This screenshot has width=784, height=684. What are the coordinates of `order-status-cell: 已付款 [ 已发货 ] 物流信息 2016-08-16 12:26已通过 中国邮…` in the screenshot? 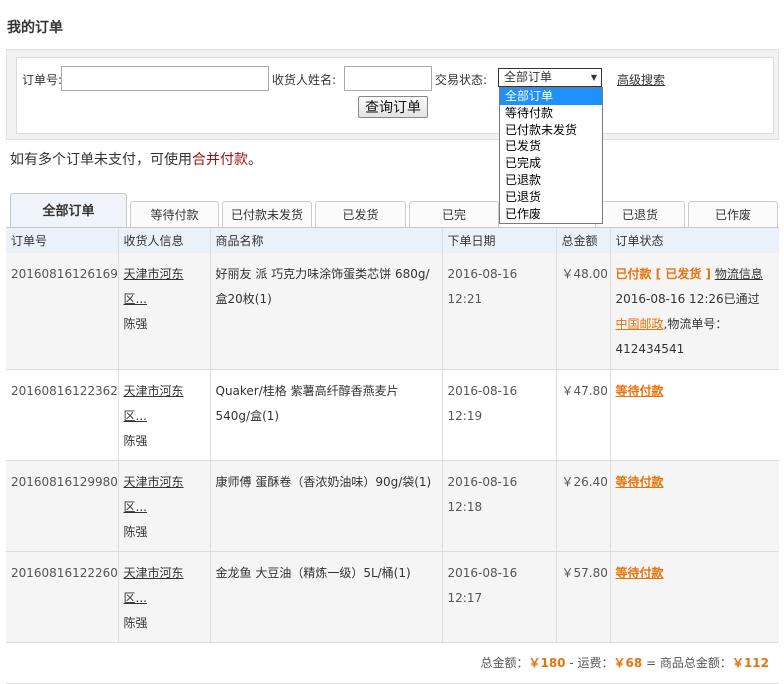 It's located at (694, 311).